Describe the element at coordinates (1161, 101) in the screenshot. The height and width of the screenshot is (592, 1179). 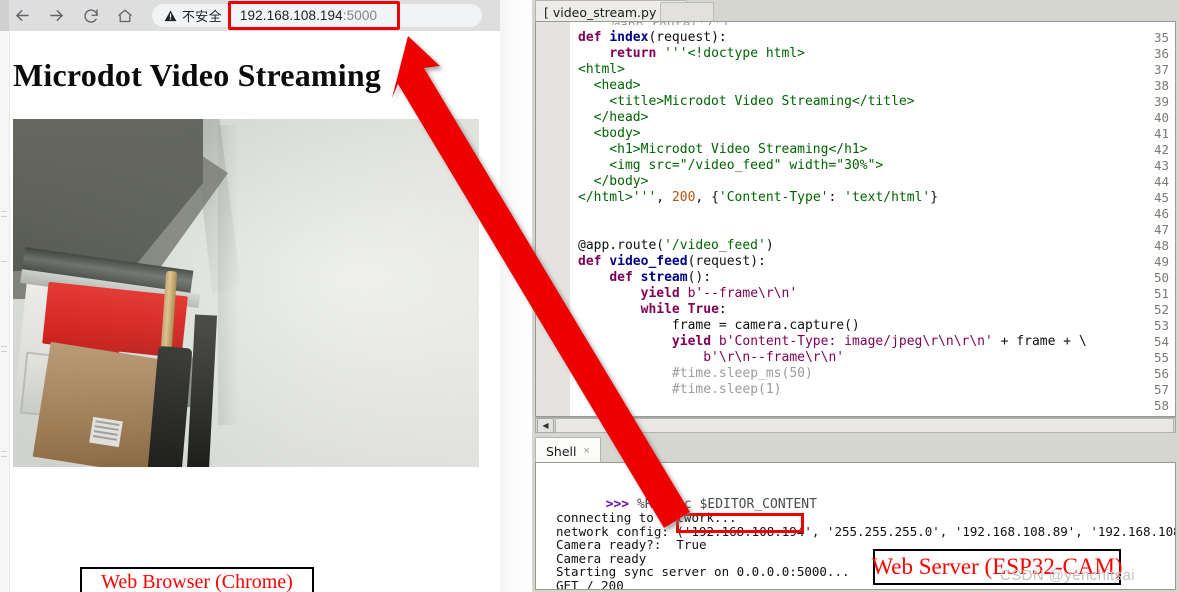
I see `line-number: 39` at that location.